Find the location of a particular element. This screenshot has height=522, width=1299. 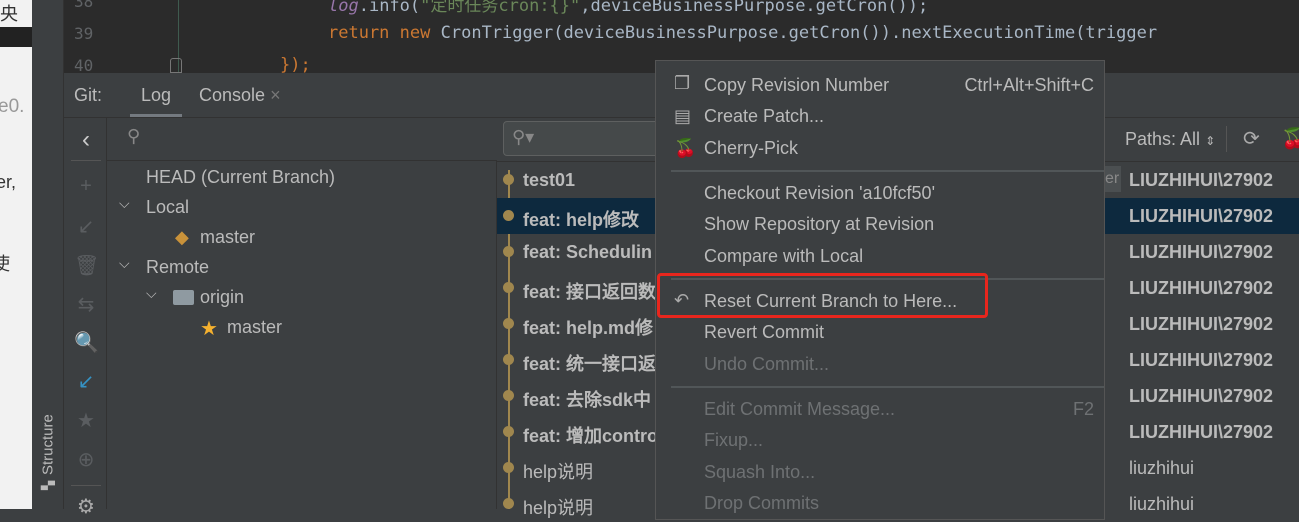

doc-band is located at coordinates (16, 37).